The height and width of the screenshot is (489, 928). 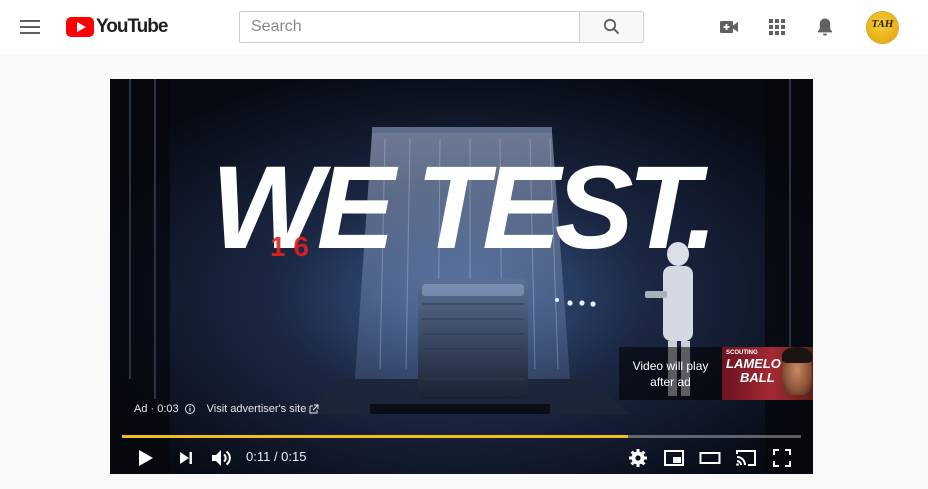 What do you see at coordinates (80, 27) in the screenshot?
I see `youtube-logo-icon` at bounding box center [80, 27].